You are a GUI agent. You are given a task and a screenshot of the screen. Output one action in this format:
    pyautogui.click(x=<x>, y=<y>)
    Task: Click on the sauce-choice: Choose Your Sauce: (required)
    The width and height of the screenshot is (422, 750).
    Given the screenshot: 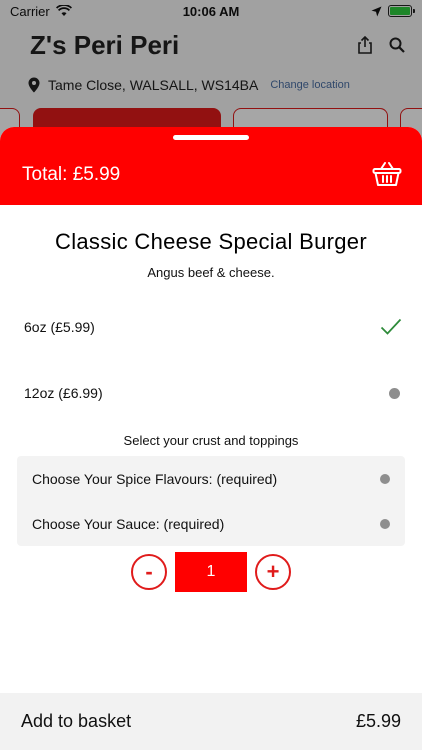 What is the action you would take?
    pyautogui.click(x=211, y=523)
    